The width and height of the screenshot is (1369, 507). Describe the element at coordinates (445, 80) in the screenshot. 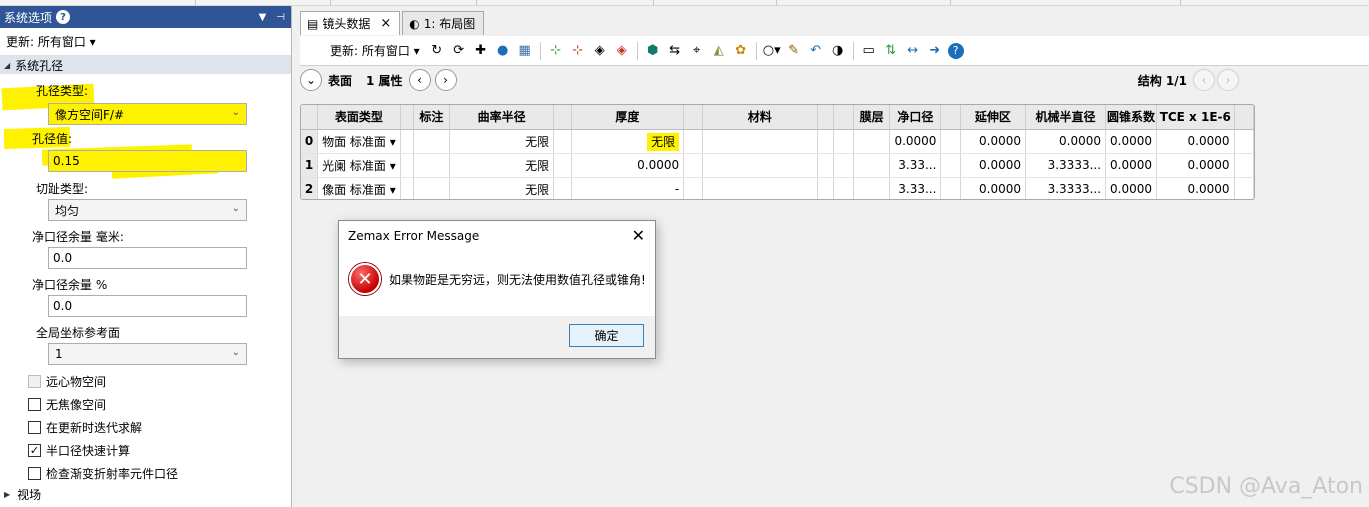

I see `next-icon: ›` at that location.